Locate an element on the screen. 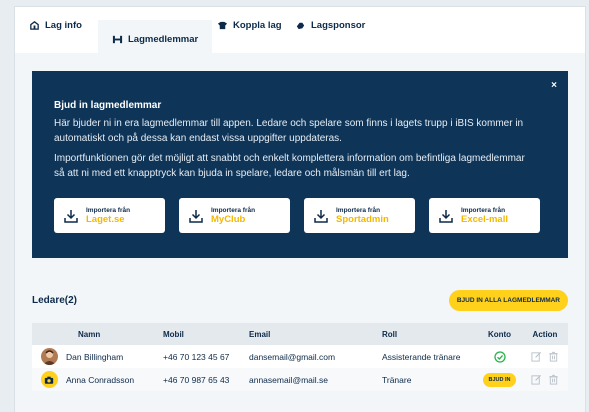 The image size is (589, 412). header-email: Email is located at coordinates (260, 334).